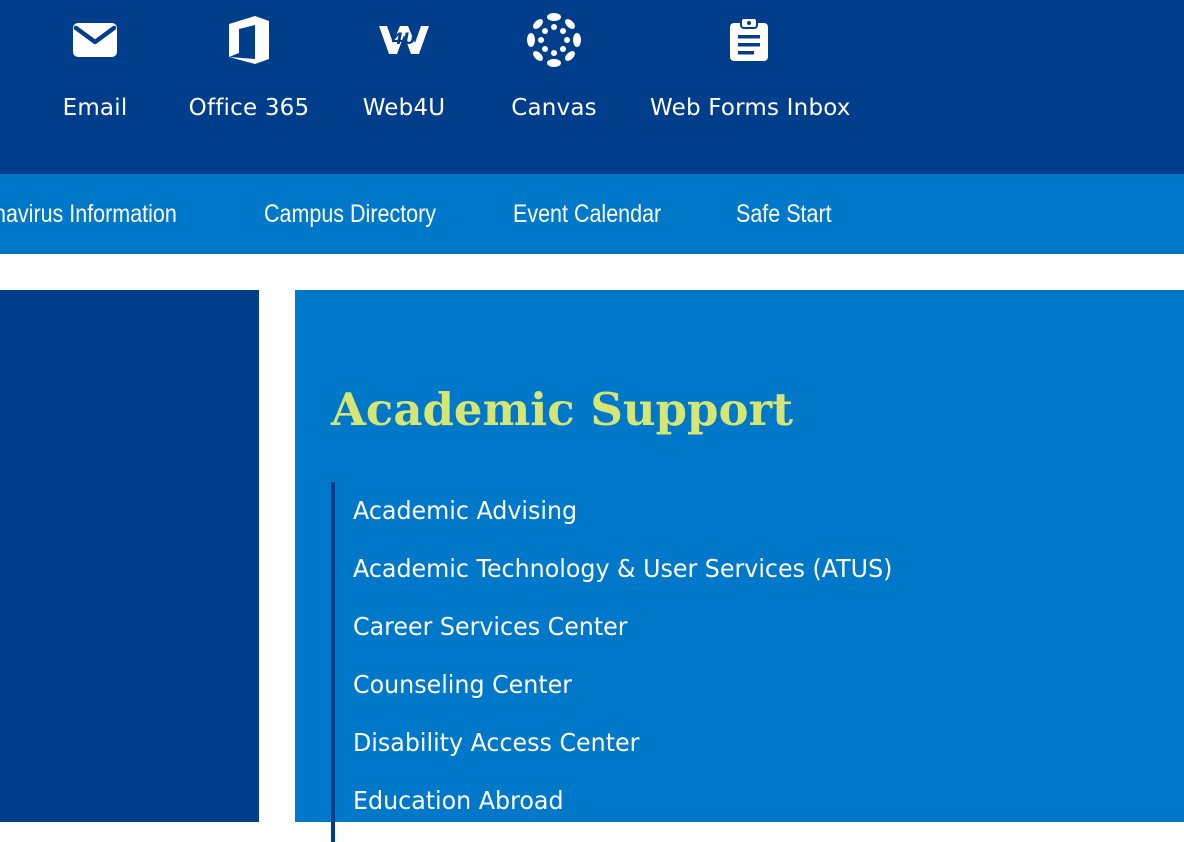 The height and width of the screenshot is (842, 1184). What do you see at coordinates (249, 108) in the screenshot?
I see `office-365-label: Office 365` at bounding box center [249, 108].